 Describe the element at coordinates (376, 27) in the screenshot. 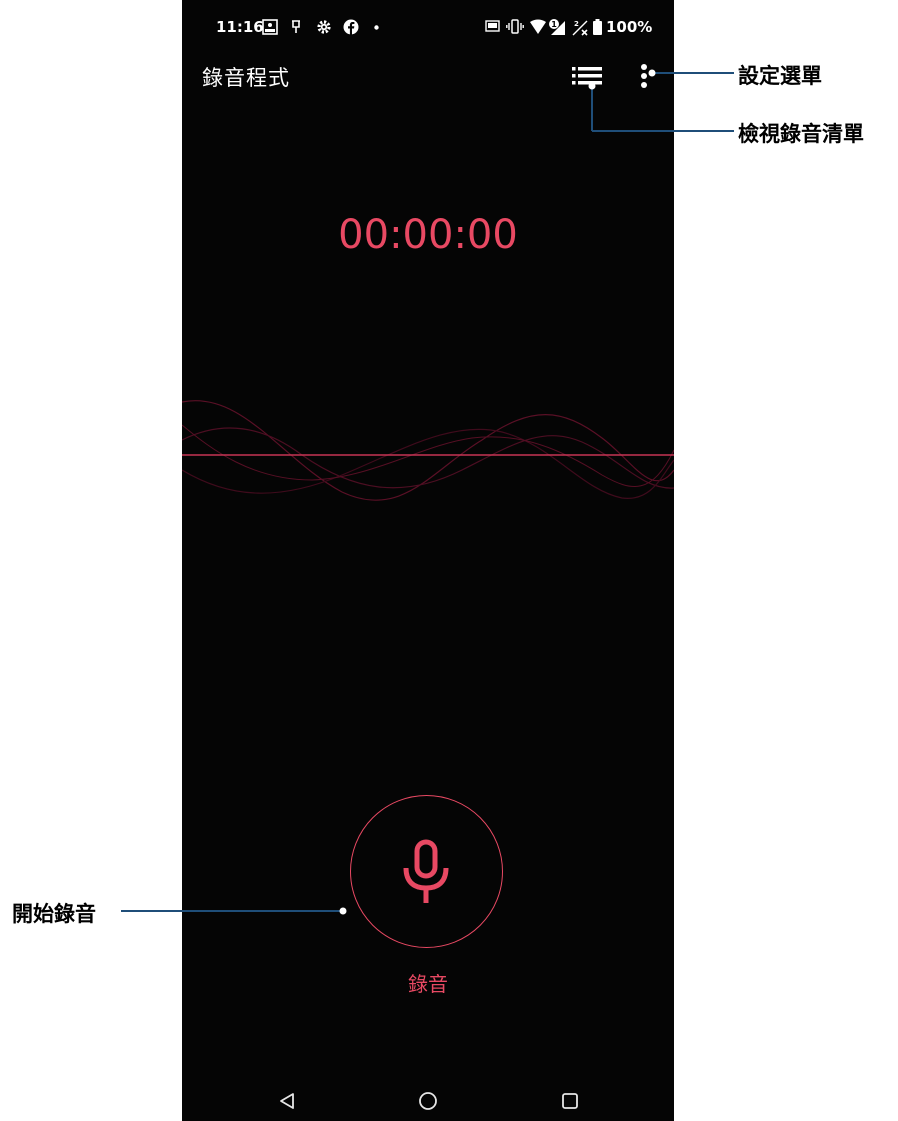

I see `dot-icon` at that location.